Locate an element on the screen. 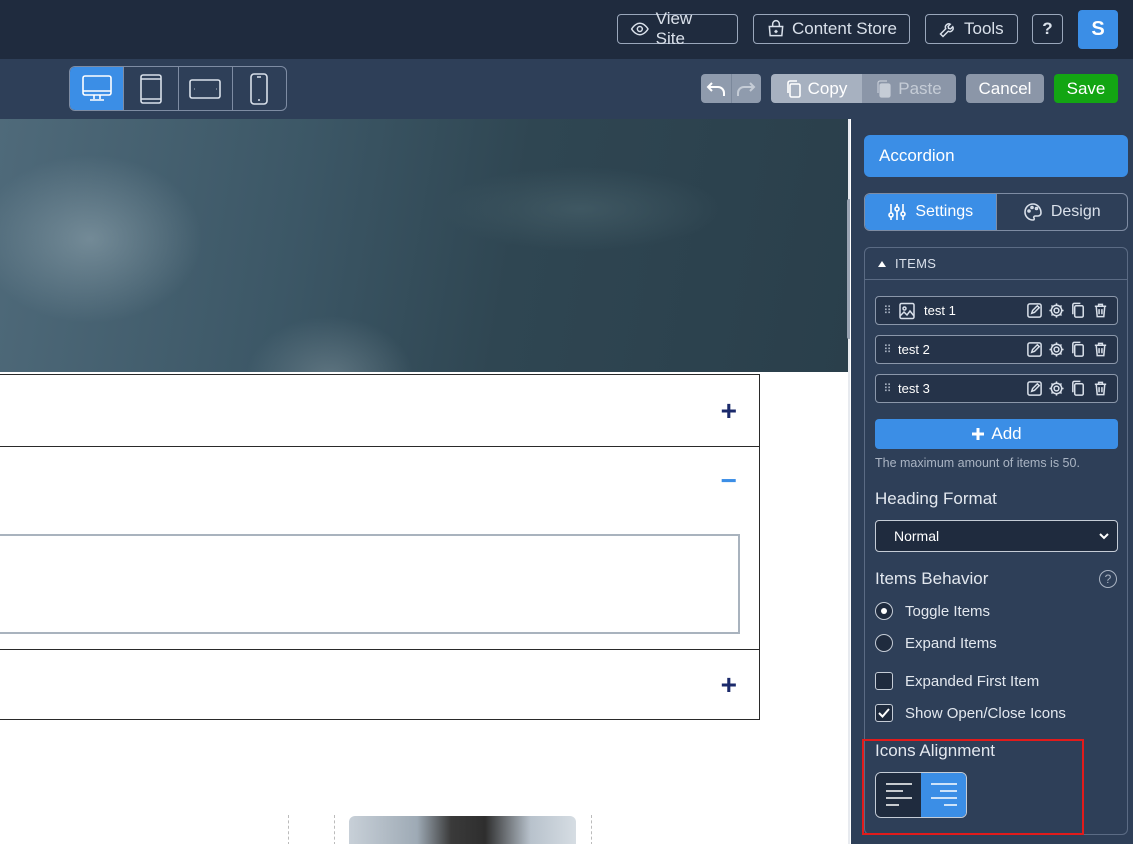  items-section-title: ITEMS is located at coordinates (916, 263).